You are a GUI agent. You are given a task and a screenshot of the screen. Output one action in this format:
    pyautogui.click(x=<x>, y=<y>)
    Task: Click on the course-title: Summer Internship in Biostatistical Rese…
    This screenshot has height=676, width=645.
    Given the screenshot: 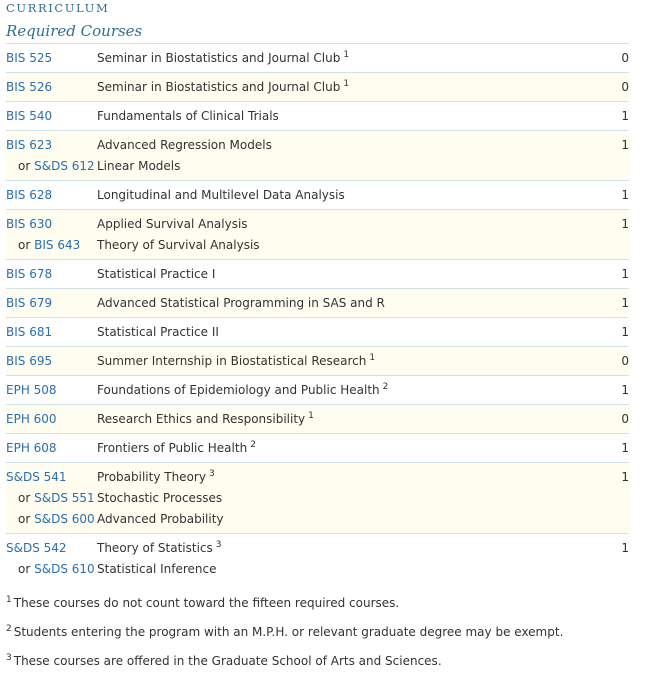 What is the action you would take?
    pyautogui.click(x=232, y=361)
    